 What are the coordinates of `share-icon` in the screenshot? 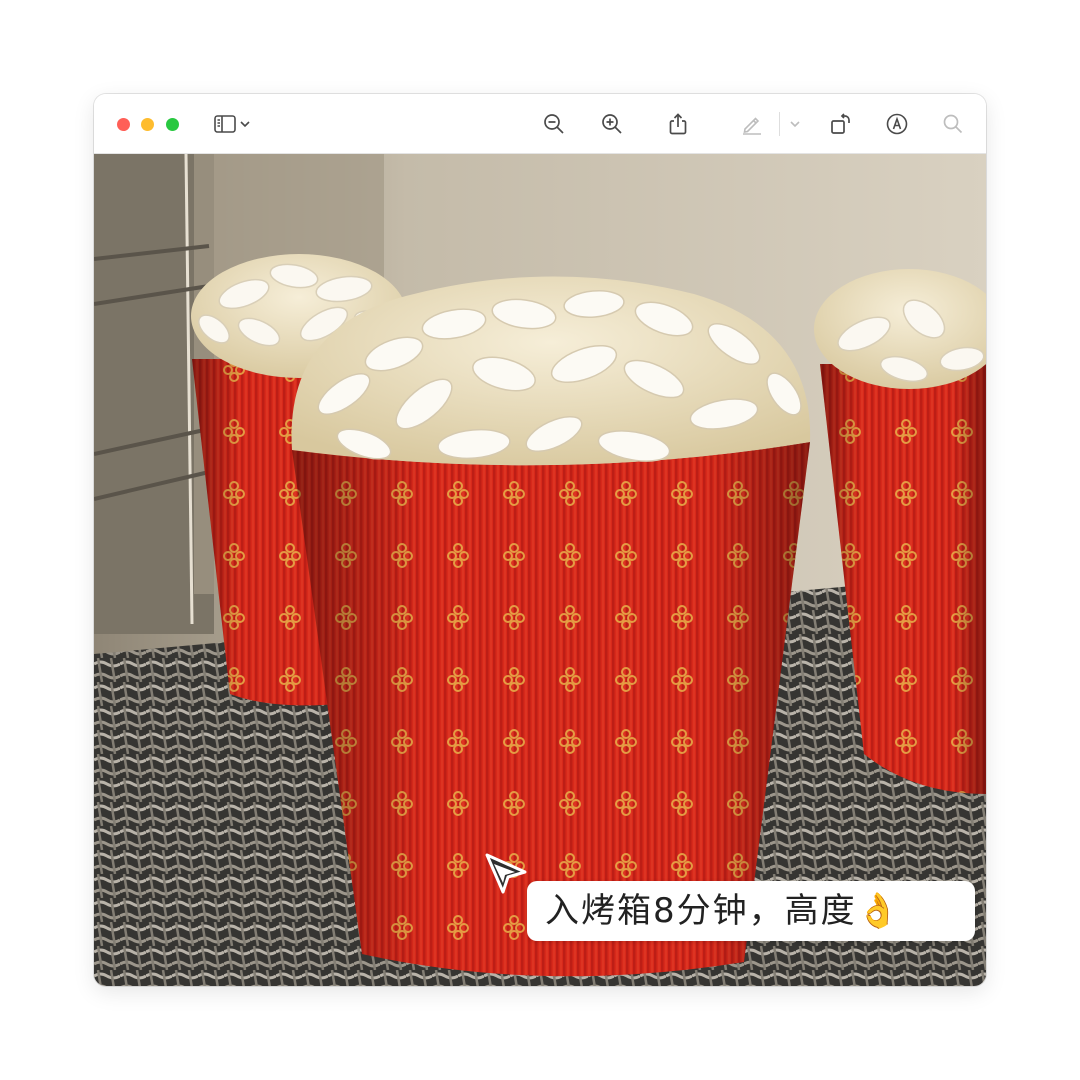 It's located at (678, 124).